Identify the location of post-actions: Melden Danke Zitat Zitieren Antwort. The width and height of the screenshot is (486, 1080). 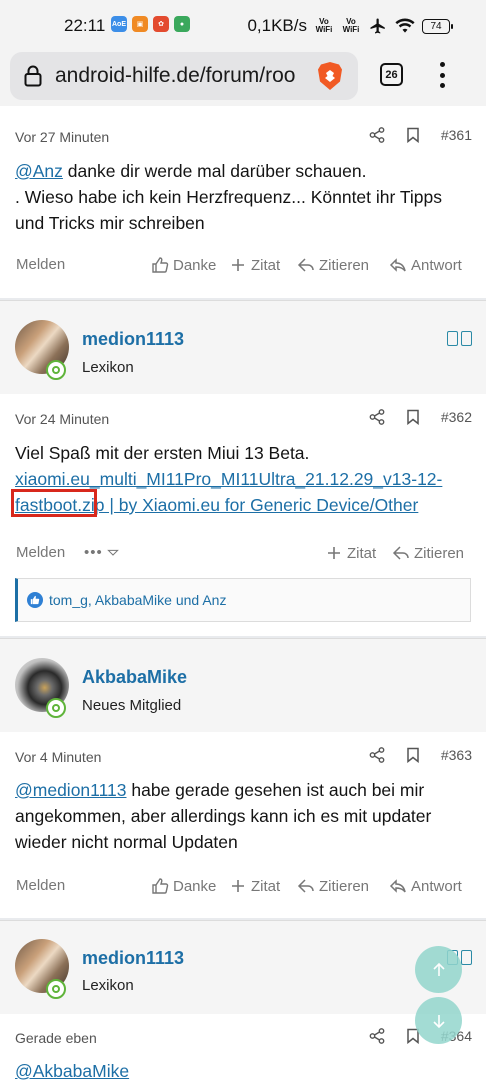
(243, 889).